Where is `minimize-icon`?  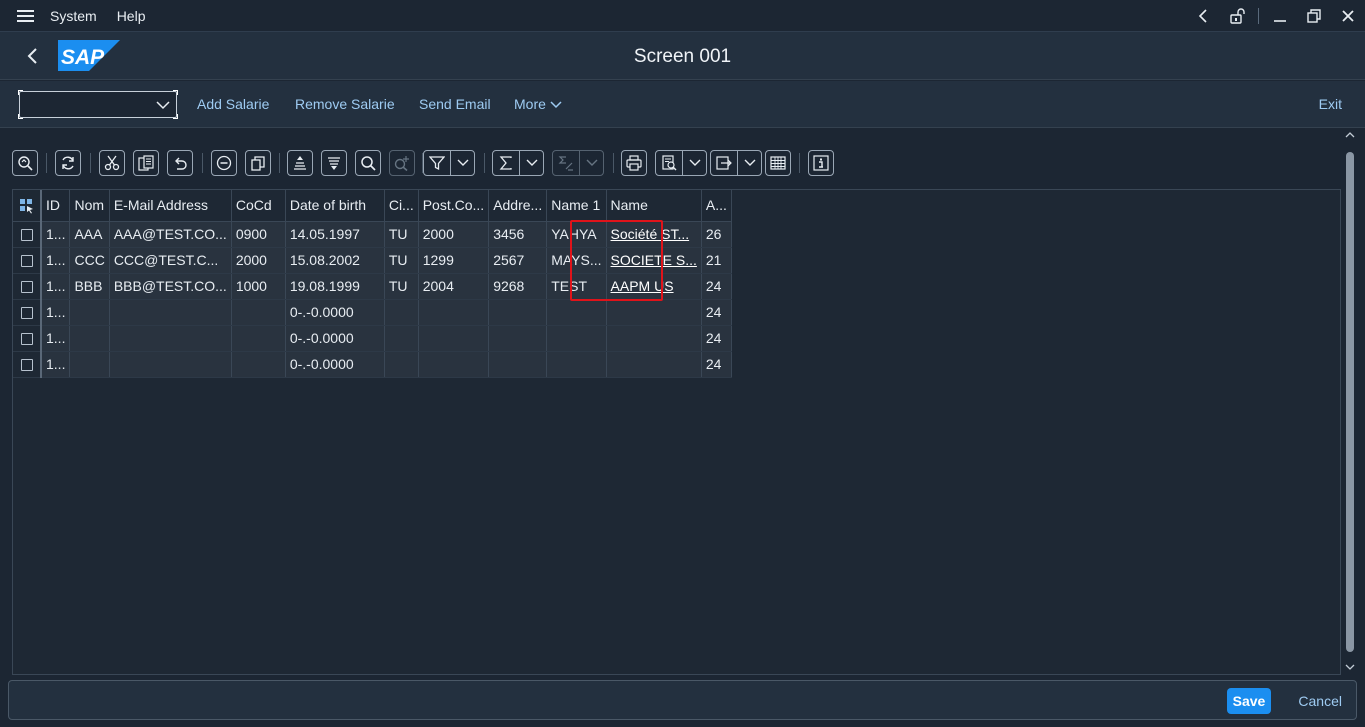
minimize-icon is located at coordinates (1280, 16).